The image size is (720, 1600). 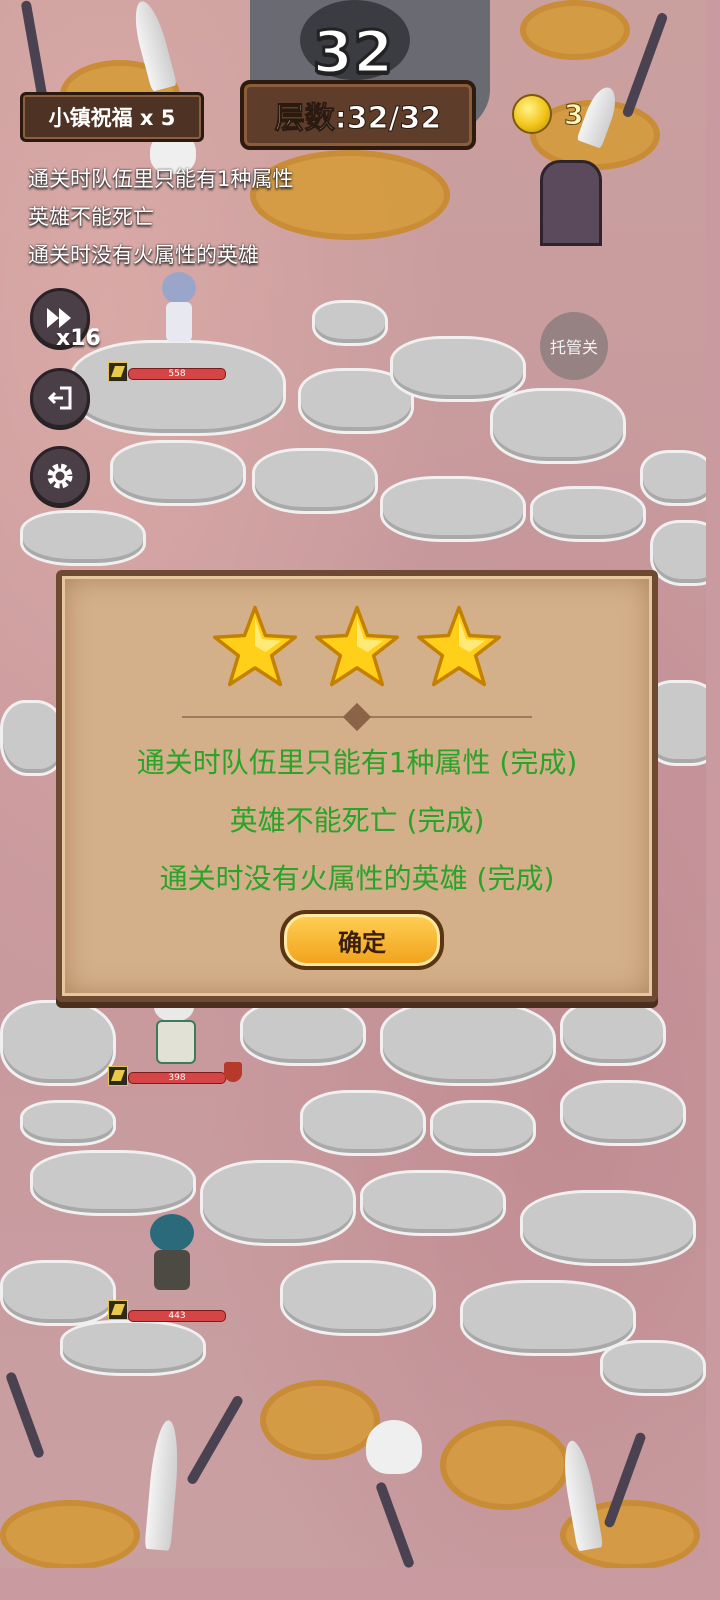 I want to click on hero-unit: 558, so click(x=168, y=327).